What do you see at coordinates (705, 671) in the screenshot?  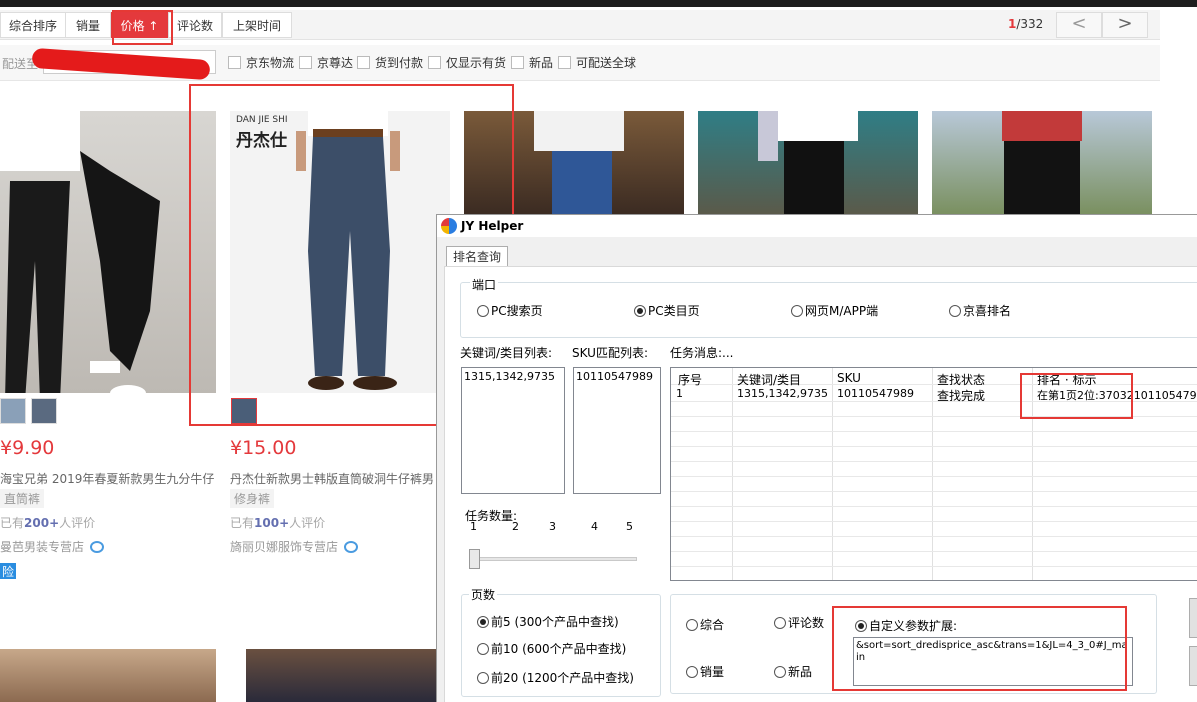 I see `radio-sort-sales: 销量` at bounding box center [705, 671].